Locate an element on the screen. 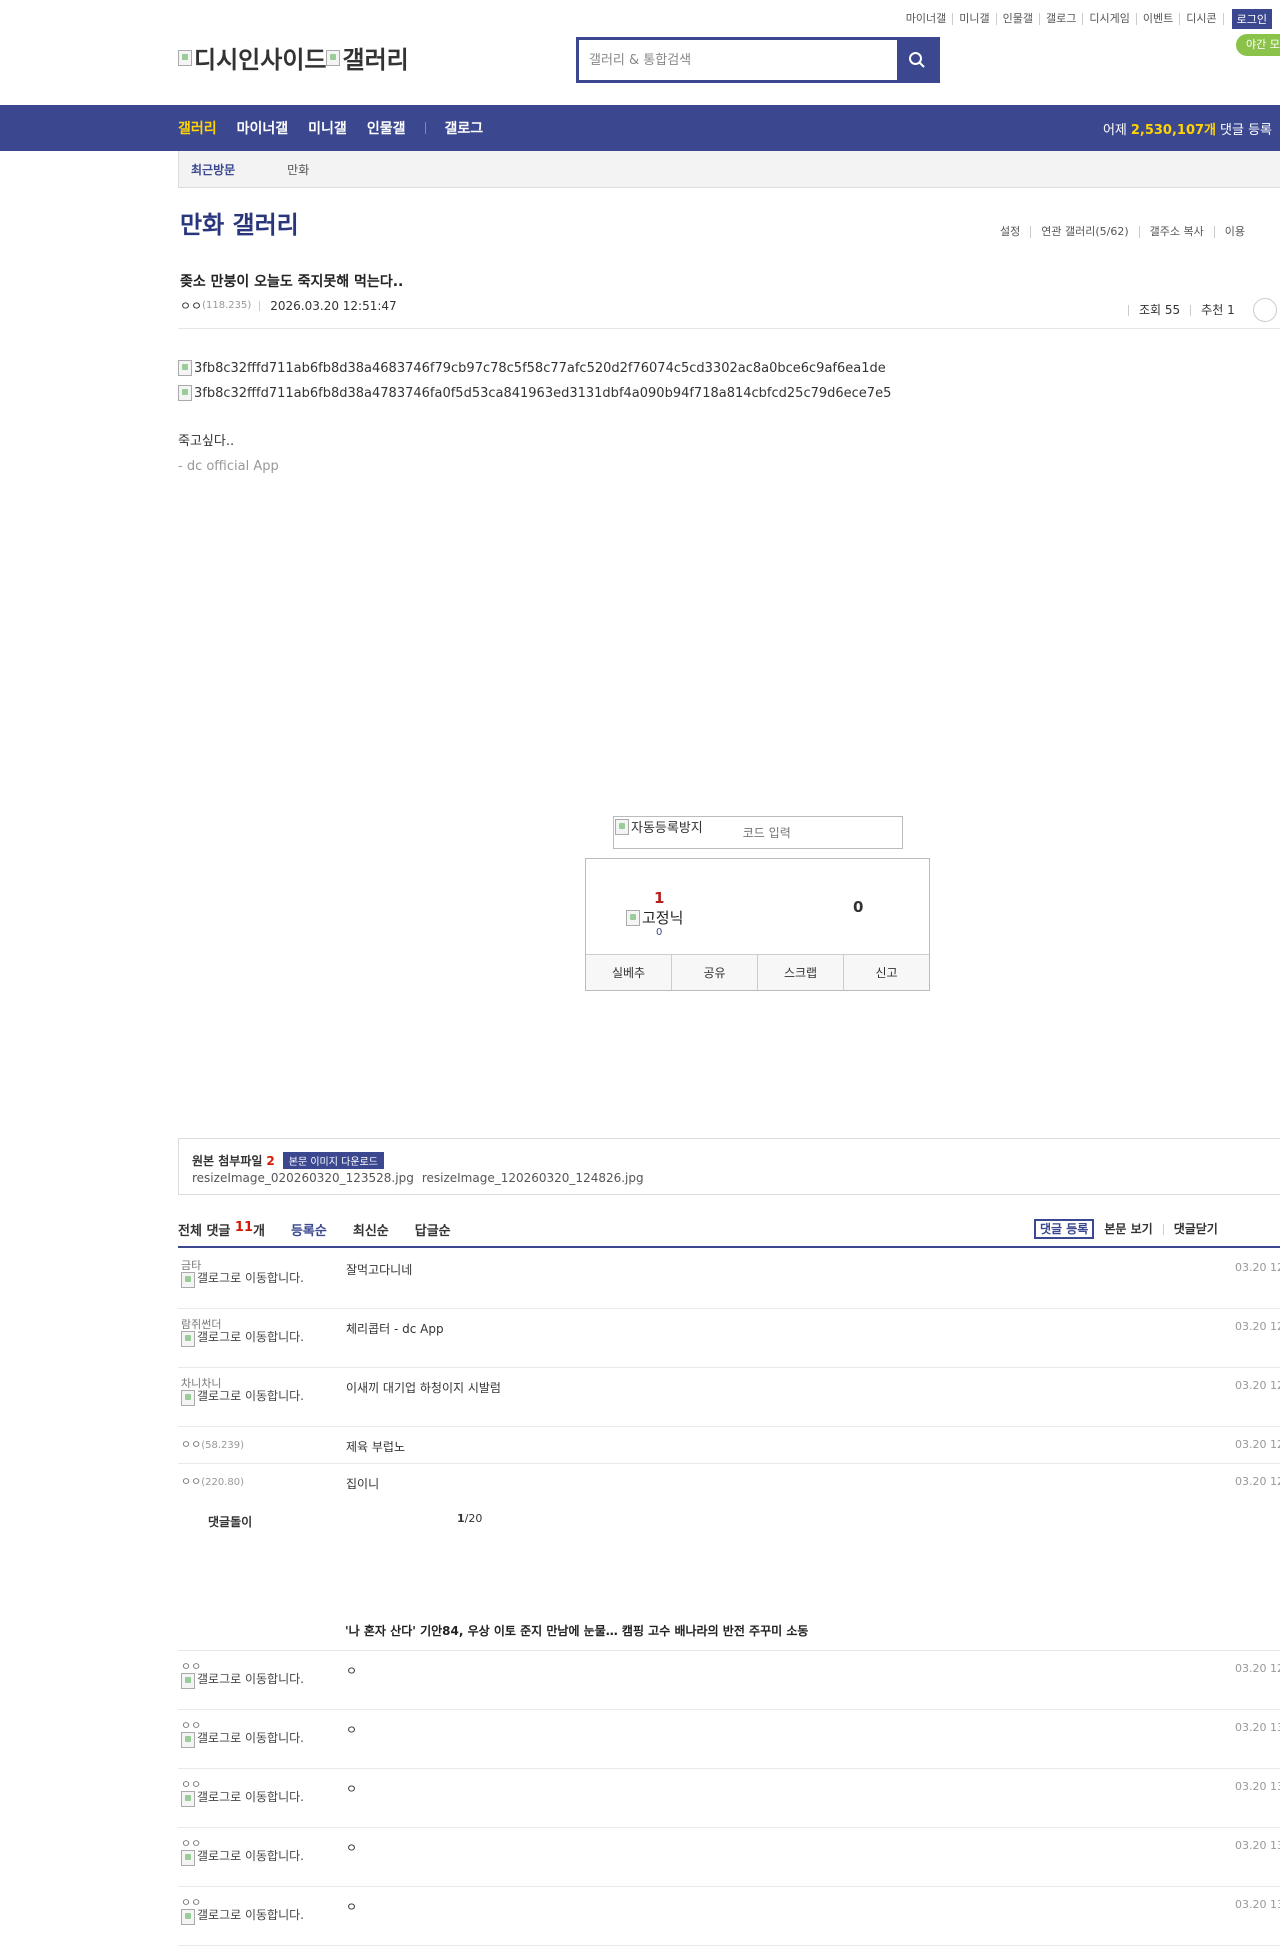 This screenshot has height=1959, width=1280. comment-text: 체리콥터 - dc App is located at coordinates (395, 1329).